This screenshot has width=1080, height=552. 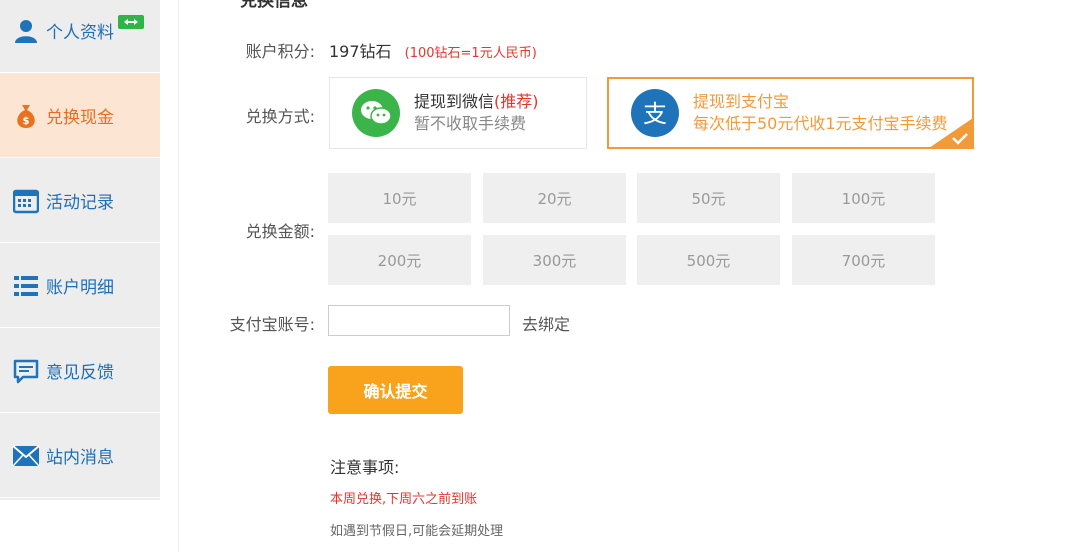 I want to click on account-label: 支付宝账号:, so click(x=272, y=324).